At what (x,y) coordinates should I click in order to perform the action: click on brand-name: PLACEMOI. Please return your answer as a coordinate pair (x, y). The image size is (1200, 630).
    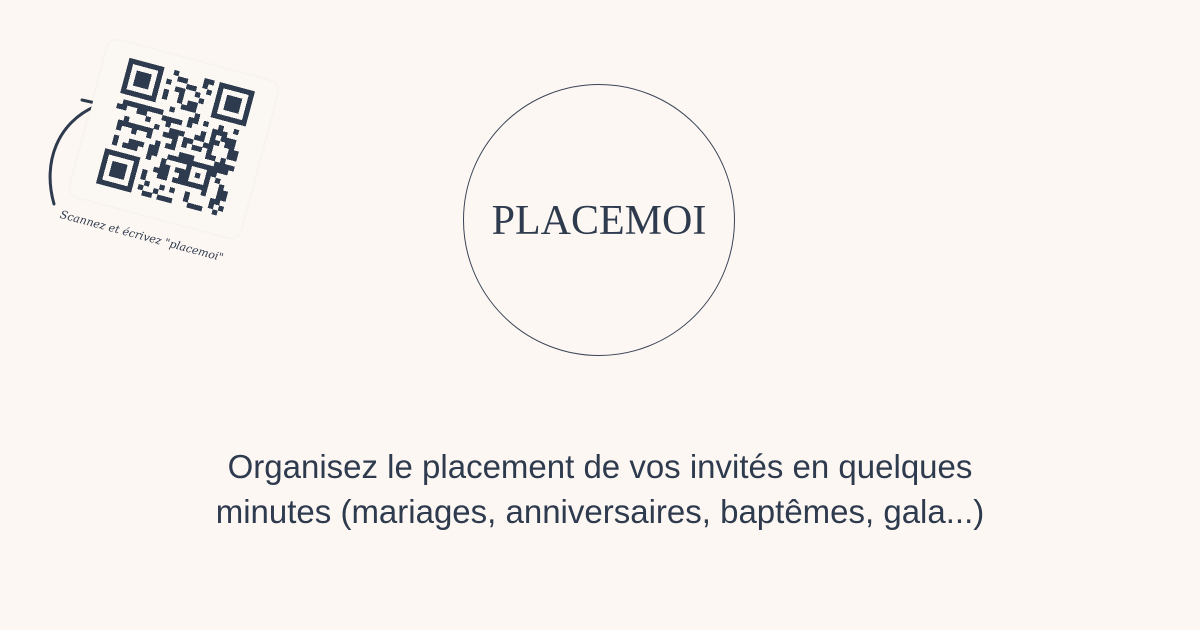
    Looking at the image, I should click on (599, 221).